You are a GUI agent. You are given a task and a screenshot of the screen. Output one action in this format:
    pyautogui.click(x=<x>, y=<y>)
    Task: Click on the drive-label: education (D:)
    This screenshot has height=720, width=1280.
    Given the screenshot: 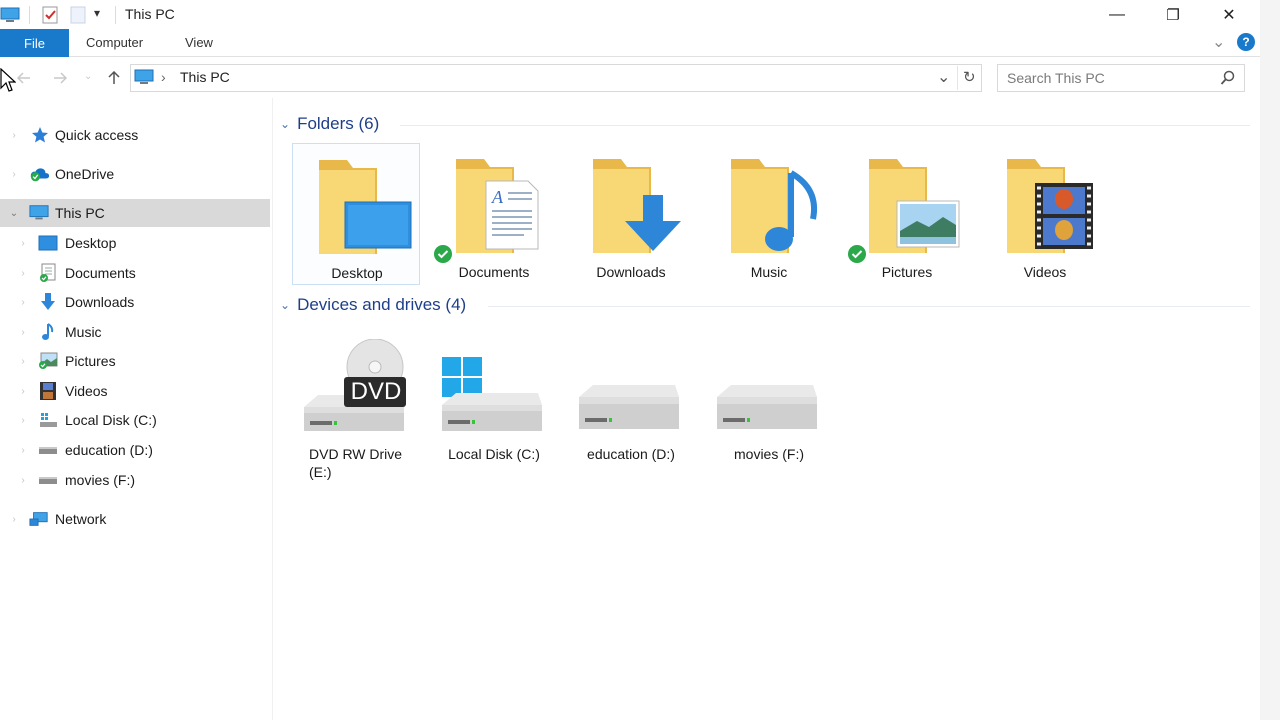 What is the action you would take?
    pyautogui.click(x=631, y=454)
    